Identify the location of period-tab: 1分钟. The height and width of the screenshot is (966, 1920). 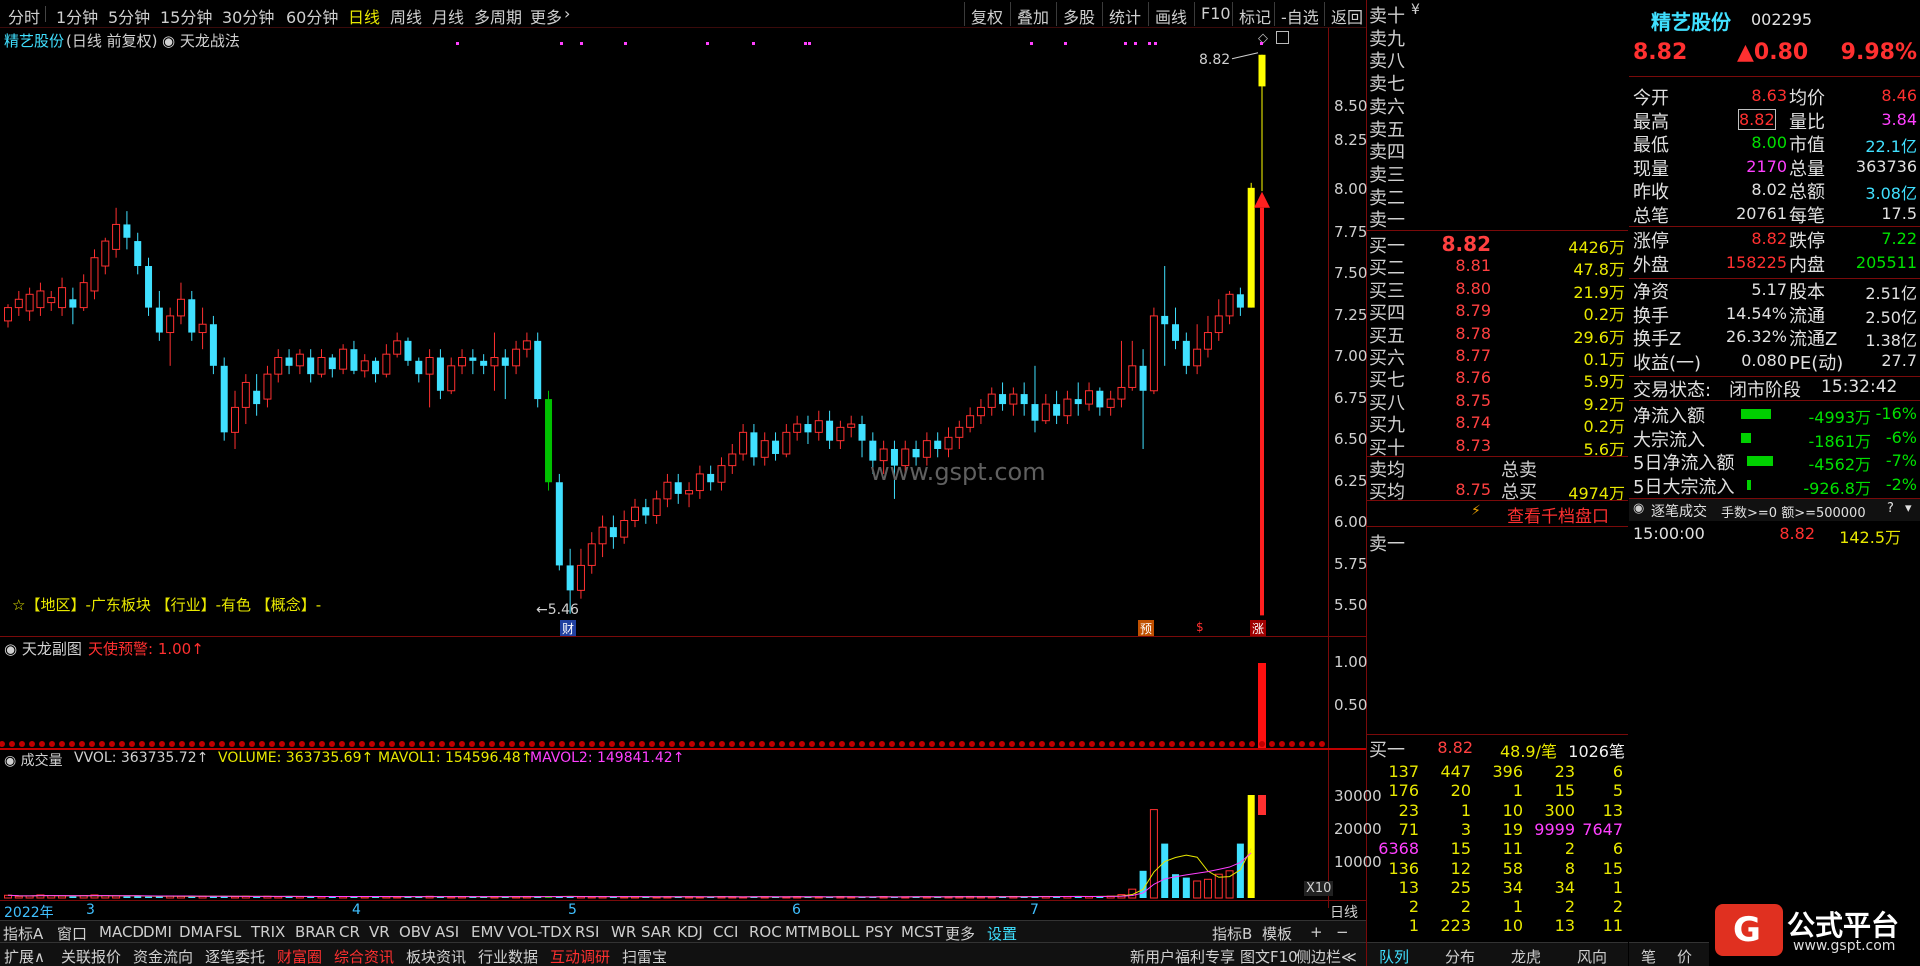
(77, 16).